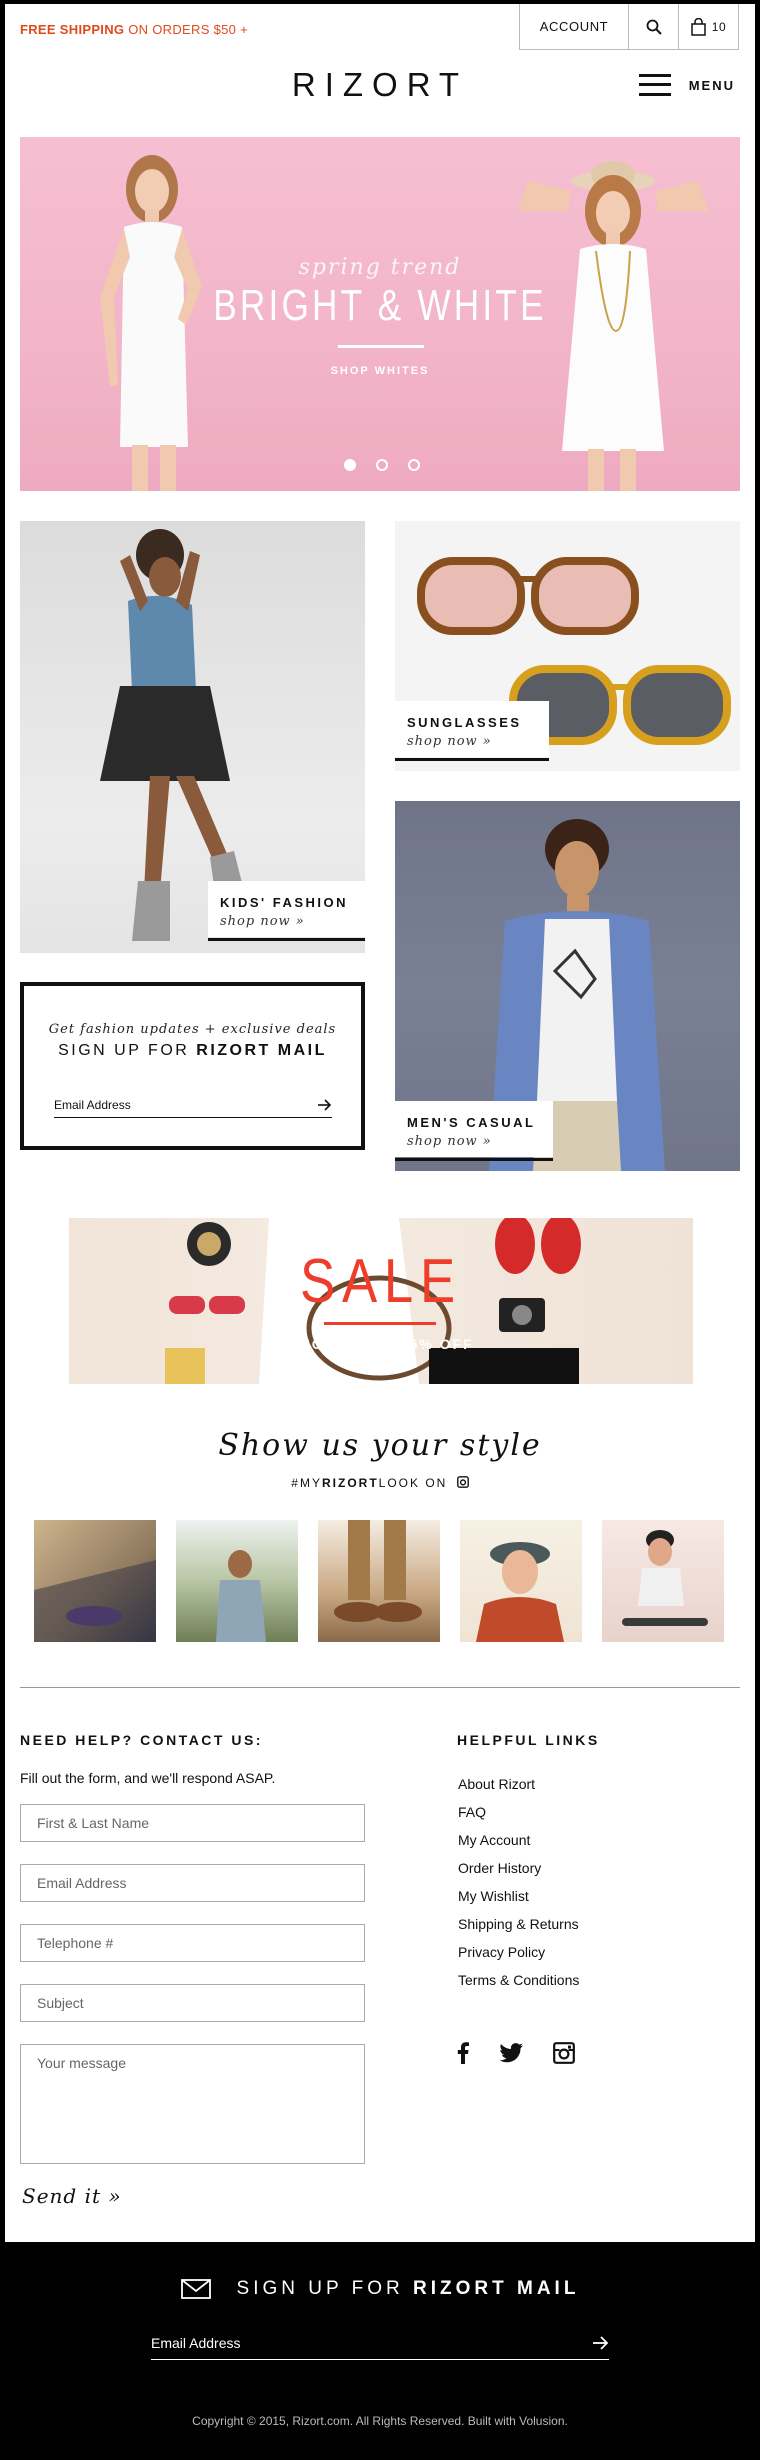 The height and width of the screenshot is (2460, 760). What do you see at coordinates (286, 939) in the screenshot?
I see `kids-underline` at bounding box center [286, 939].